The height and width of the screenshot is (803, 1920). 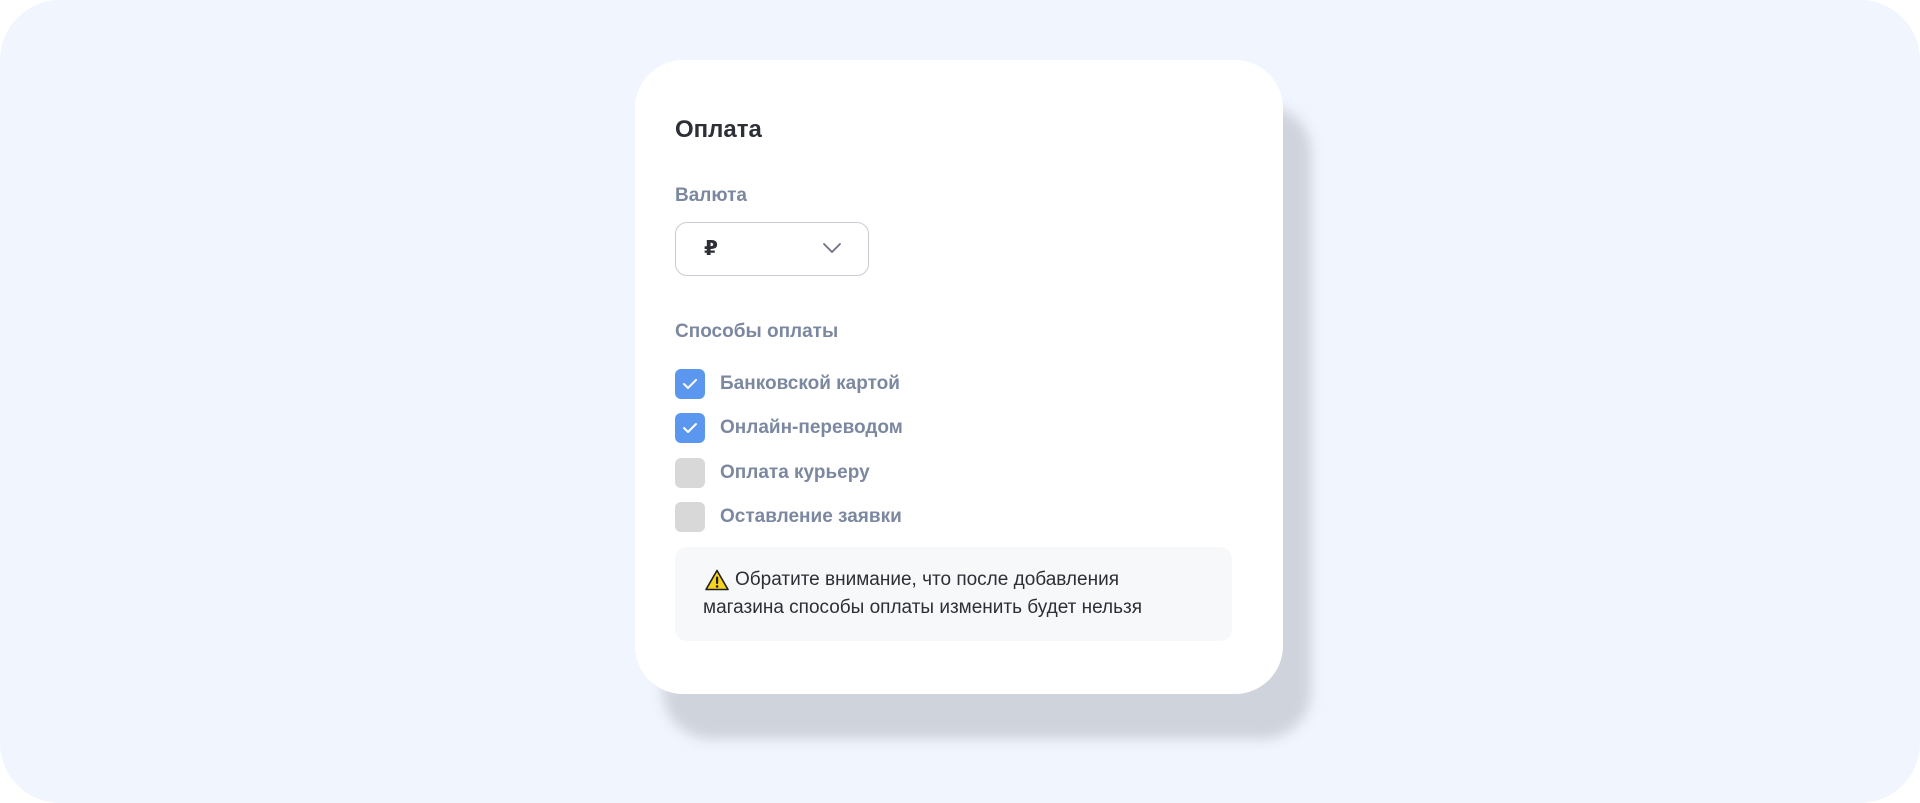 What do you see at coordinates (810, 383) in the screenshot?
I see `payment-method-label: Банковской картой` at bounding box center [810, 383].